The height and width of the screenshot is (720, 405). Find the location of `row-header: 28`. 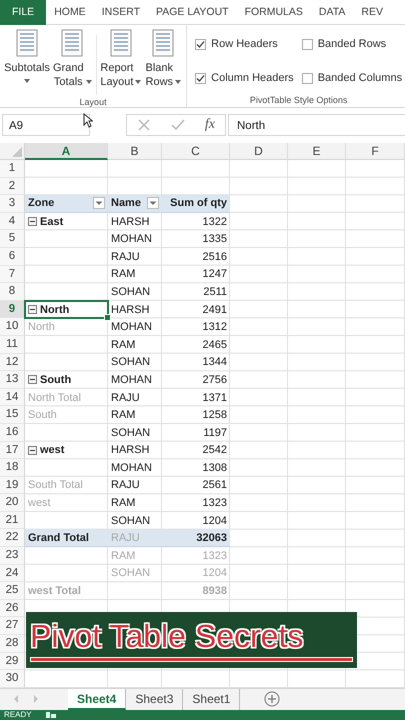

row-header: 28 is located at coordinates (12, 644).